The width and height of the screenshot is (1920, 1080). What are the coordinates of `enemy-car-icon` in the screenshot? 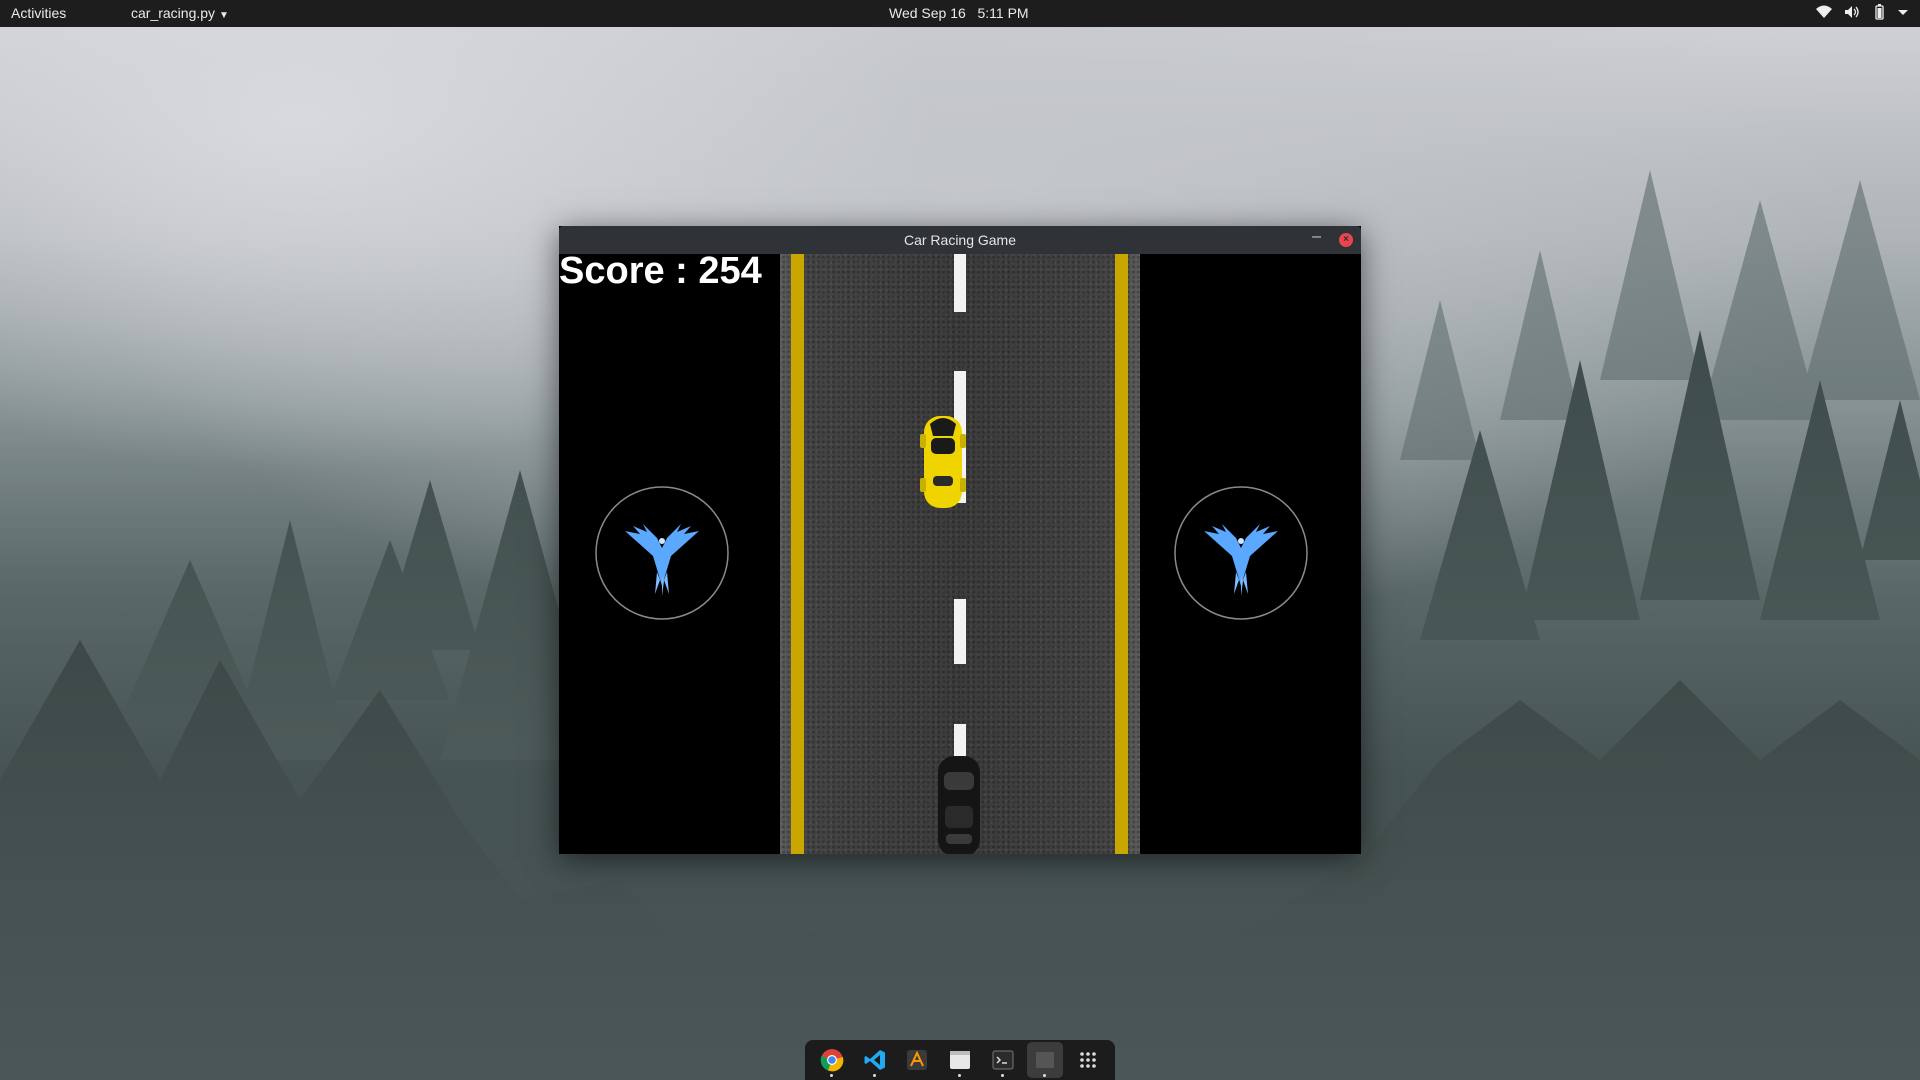 It's located at (959, 805).